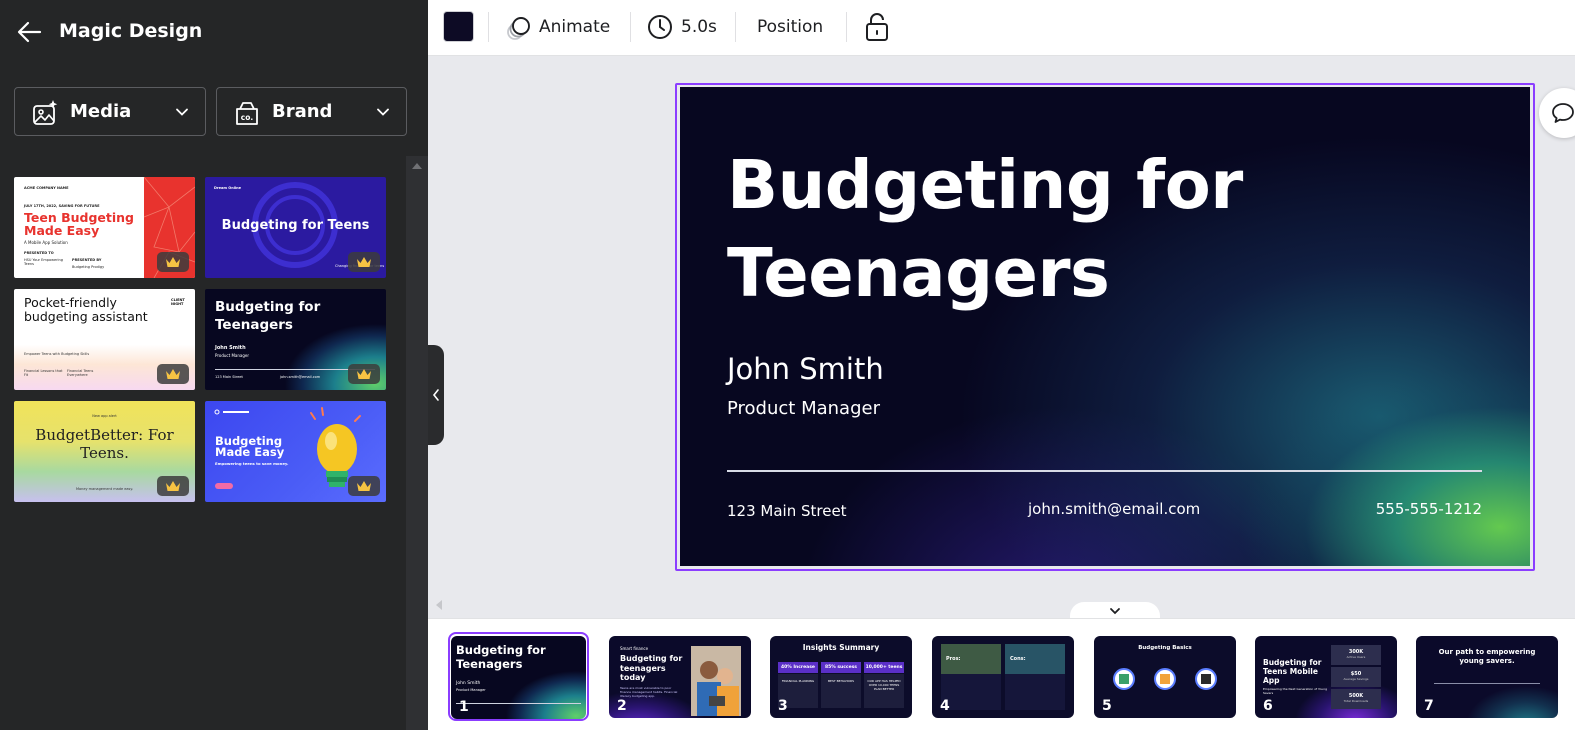 The height and width of the screenshot is (730, 1575). What do you see at coordinates (46, 188) in the screenshot?
I see `template-company: ACME COMPANY NAME` at bounding box center [46, 188].